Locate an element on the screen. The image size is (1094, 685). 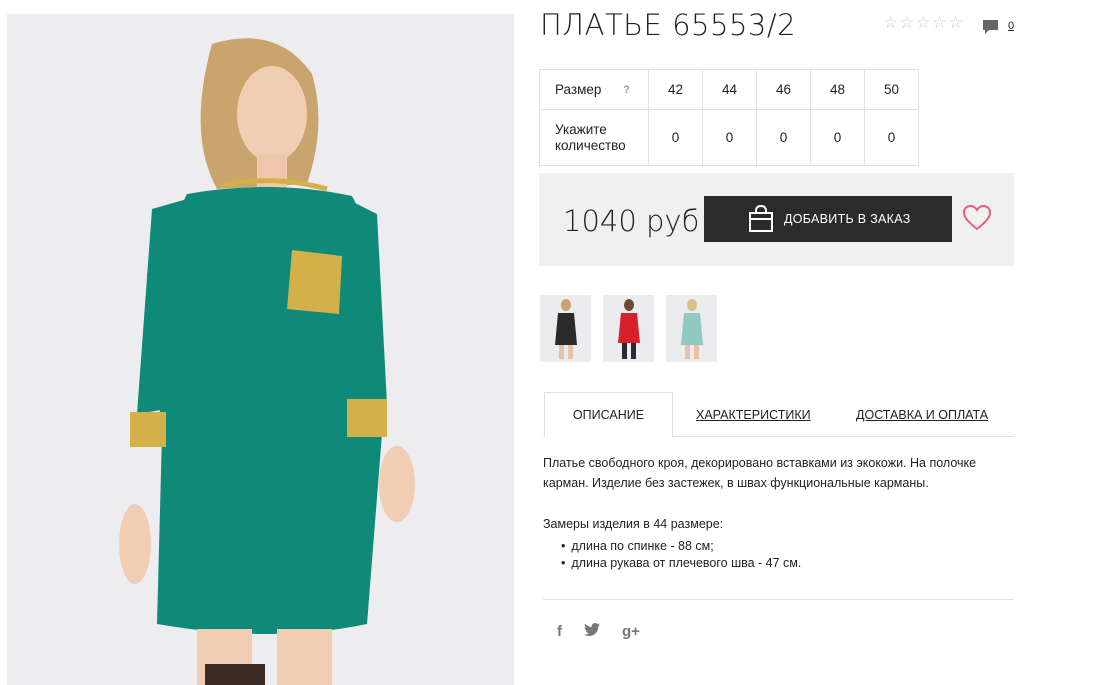
price: 1040 руб is located at coordinates (631, 221).